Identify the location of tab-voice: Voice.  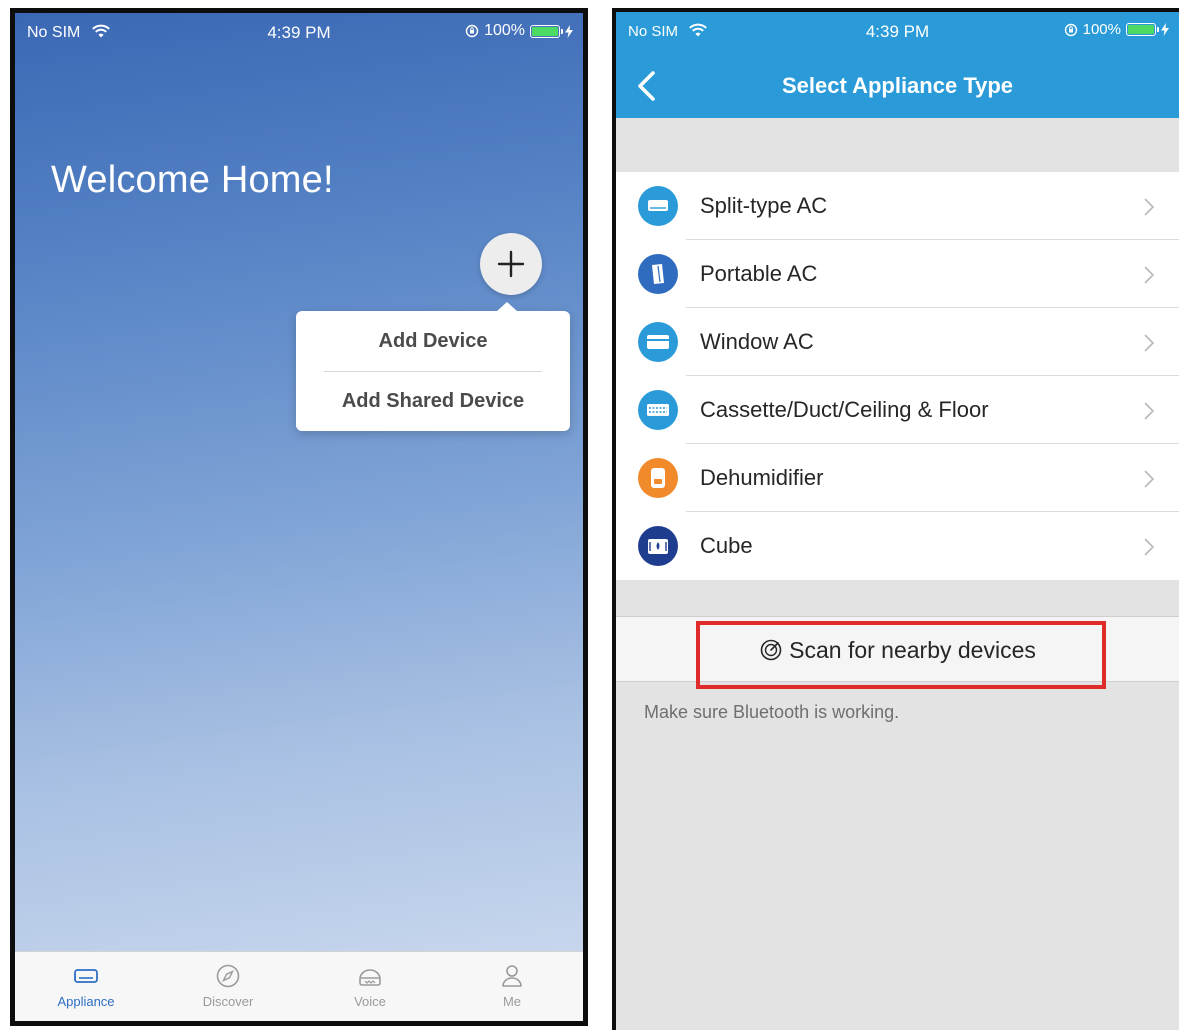
(370, 986).